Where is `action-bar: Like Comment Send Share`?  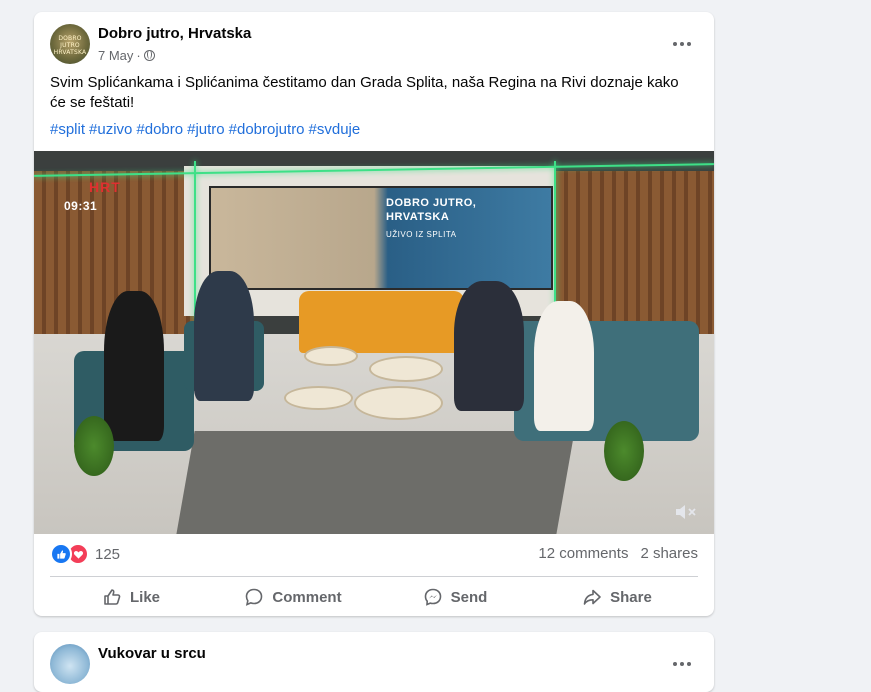
action-bar: Like Comment Send Share is located at coordinates (374, 597).